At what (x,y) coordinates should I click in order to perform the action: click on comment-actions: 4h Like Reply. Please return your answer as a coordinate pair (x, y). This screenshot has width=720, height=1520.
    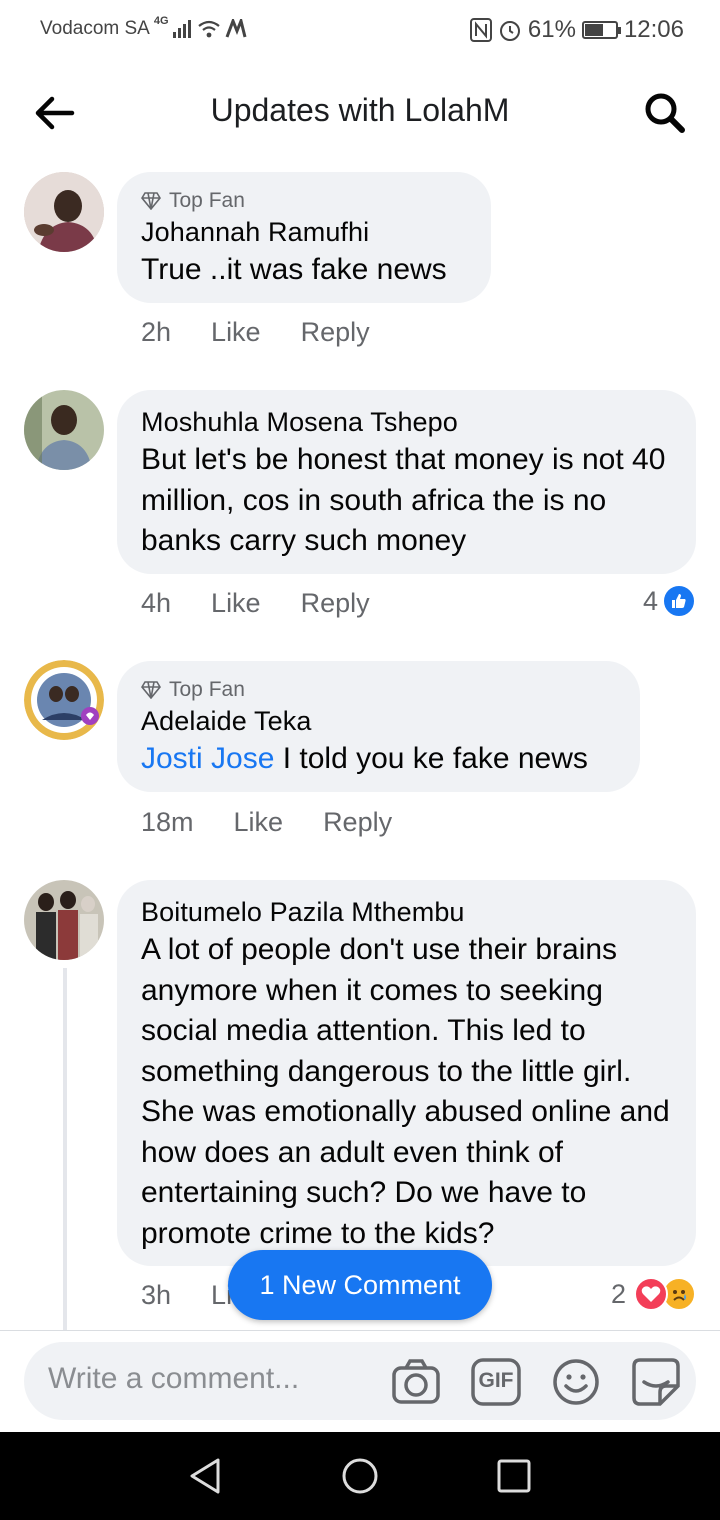
    Looking at the image, I should click on (255, 603).